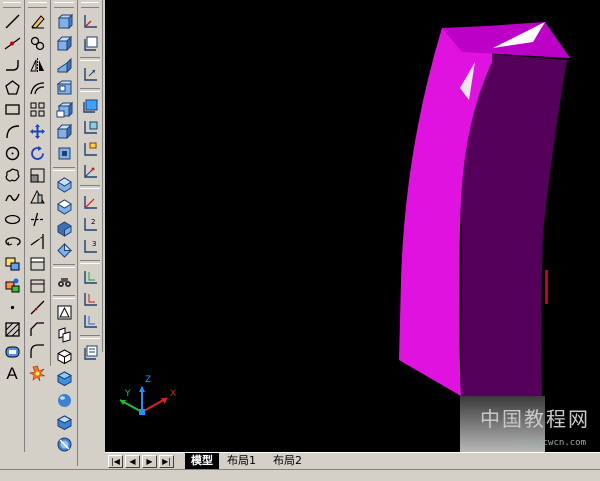 This screenshot has height=481, width=600. What do you see at coordinates (64, 356) in the screenshot?
I see `presspull-icon` at bounding box center [64, 356].